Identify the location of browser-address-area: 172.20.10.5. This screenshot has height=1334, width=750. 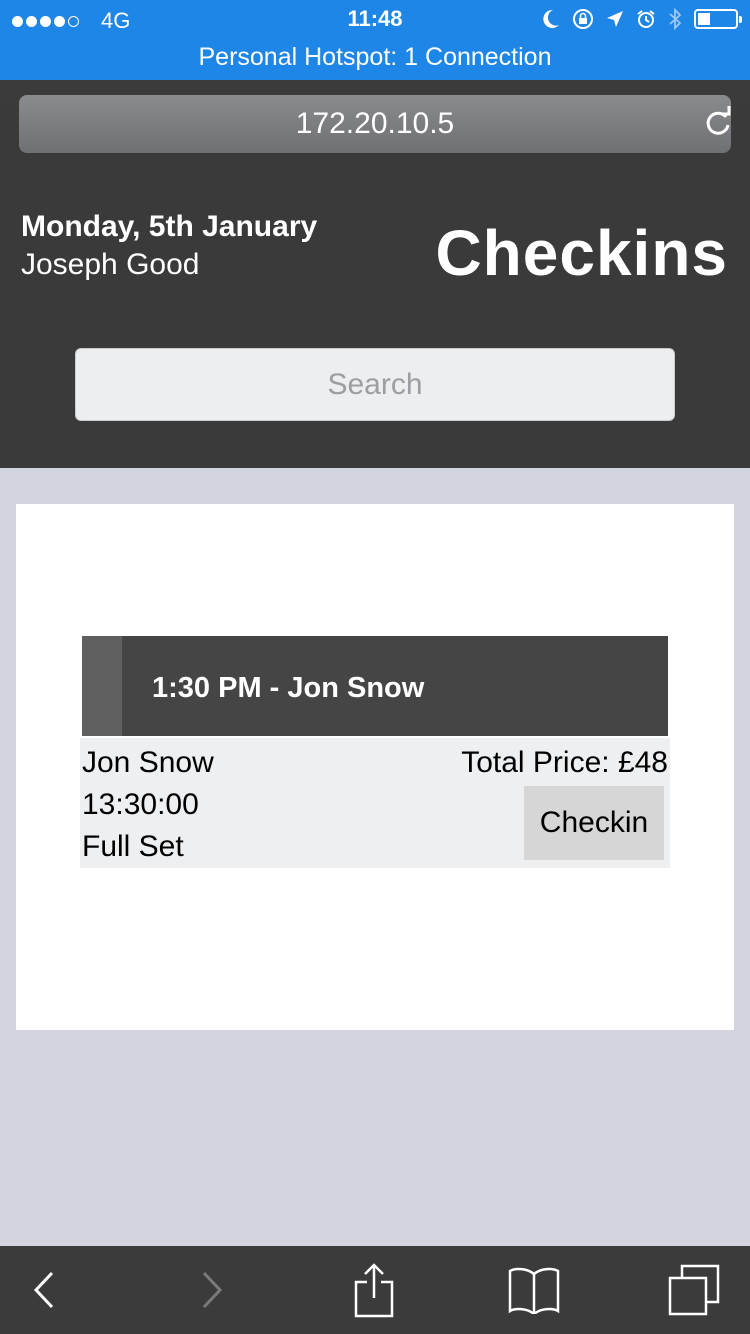
(375, 120).